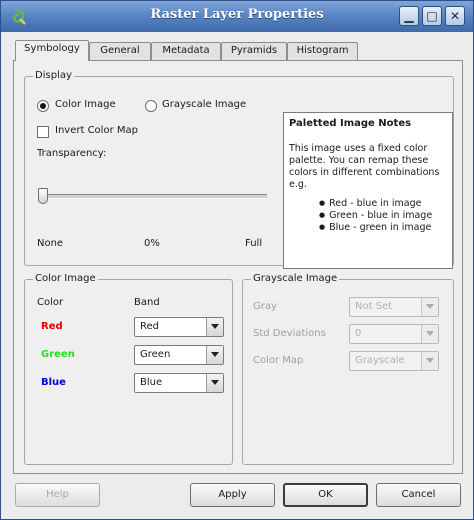  Describe the element at coordinates (278, 360) in the screenshot. I see `color-map-label: Color Map` at that location.